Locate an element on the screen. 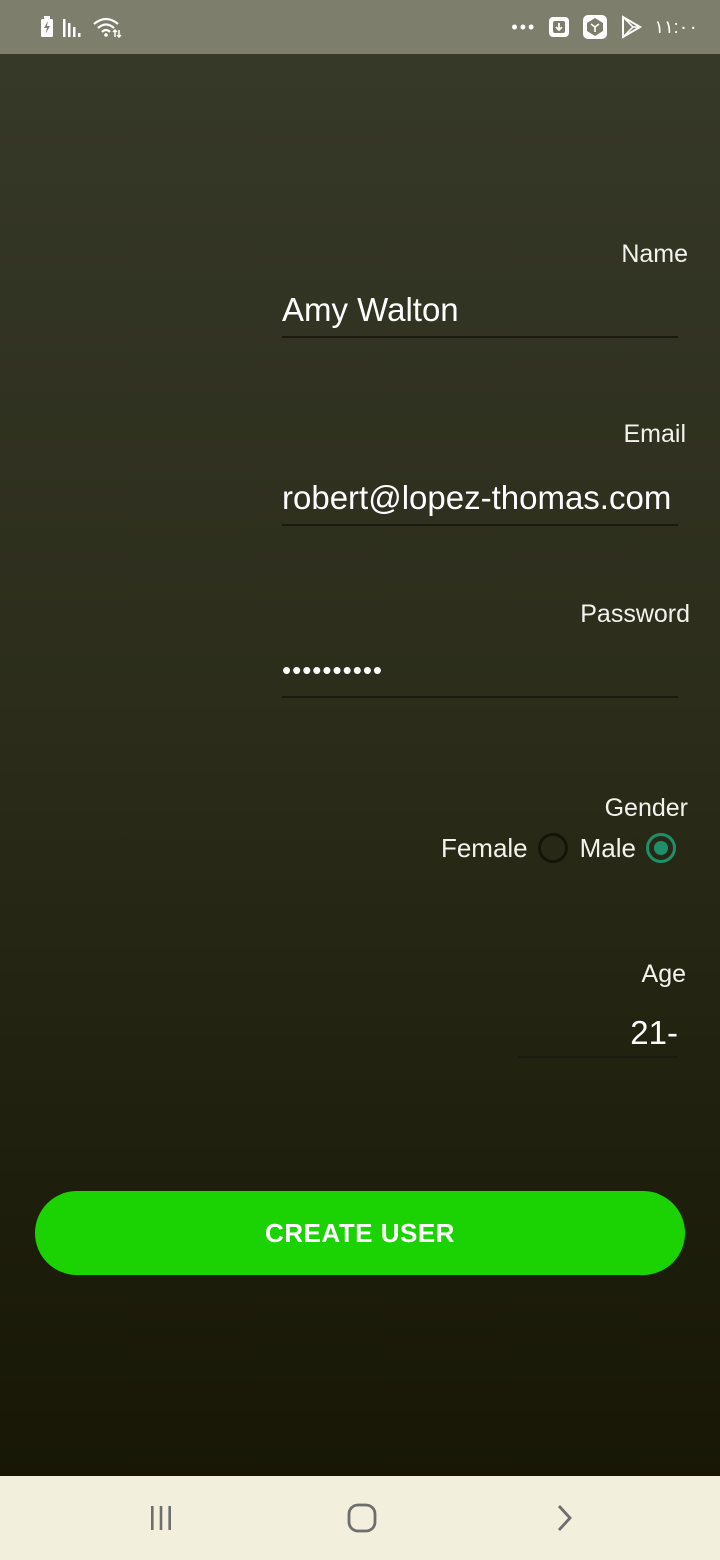 Image resolution: width=720 pixels, height=1560 pixels. home-icon is located at coordinates (362, 1518).